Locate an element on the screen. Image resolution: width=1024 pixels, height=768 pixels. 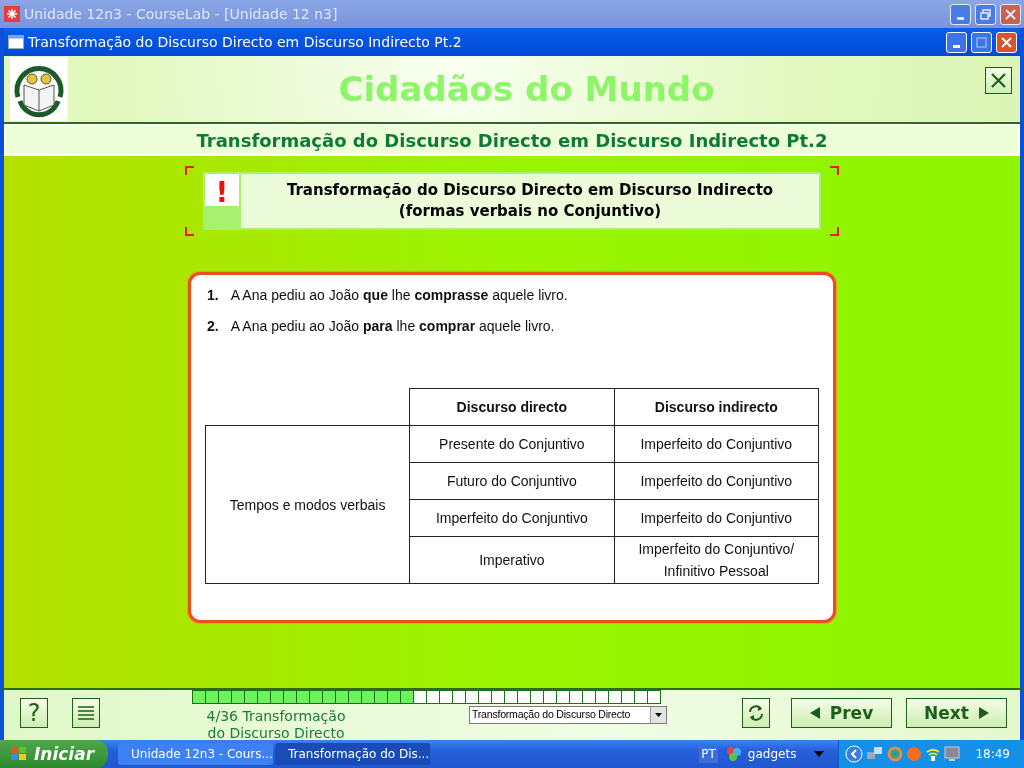
menu-icon is located at coordinates (86, 713).